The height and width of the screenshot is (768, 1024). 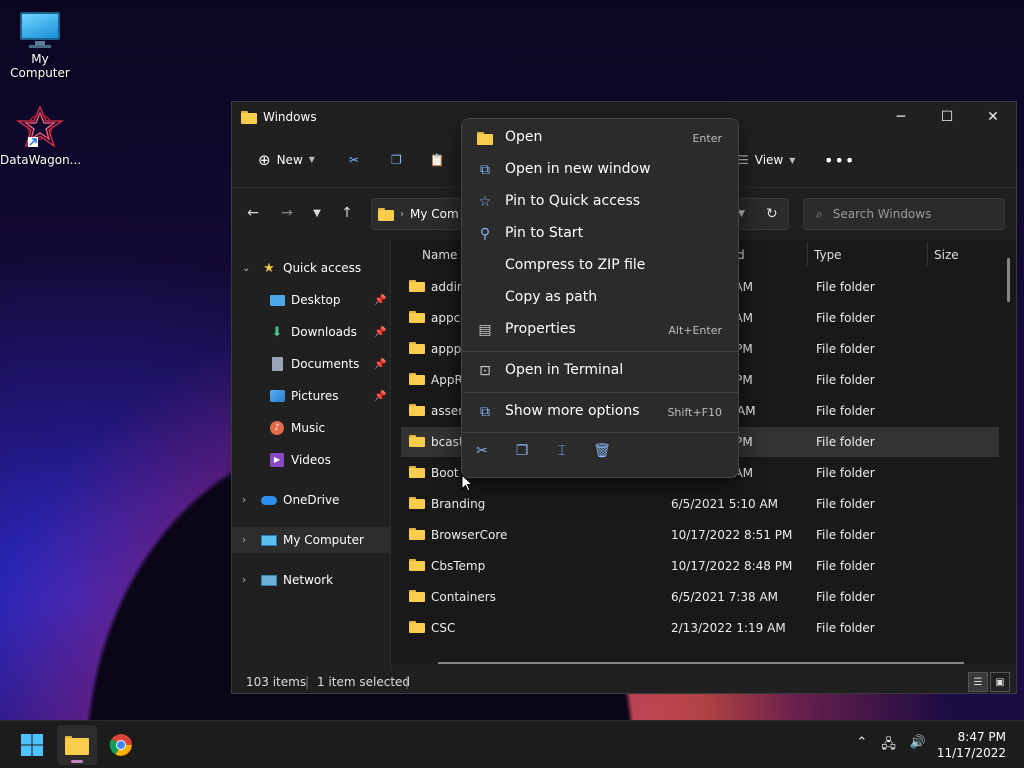 I want to click on column-header-size: Size, so click(x=946, y=255).